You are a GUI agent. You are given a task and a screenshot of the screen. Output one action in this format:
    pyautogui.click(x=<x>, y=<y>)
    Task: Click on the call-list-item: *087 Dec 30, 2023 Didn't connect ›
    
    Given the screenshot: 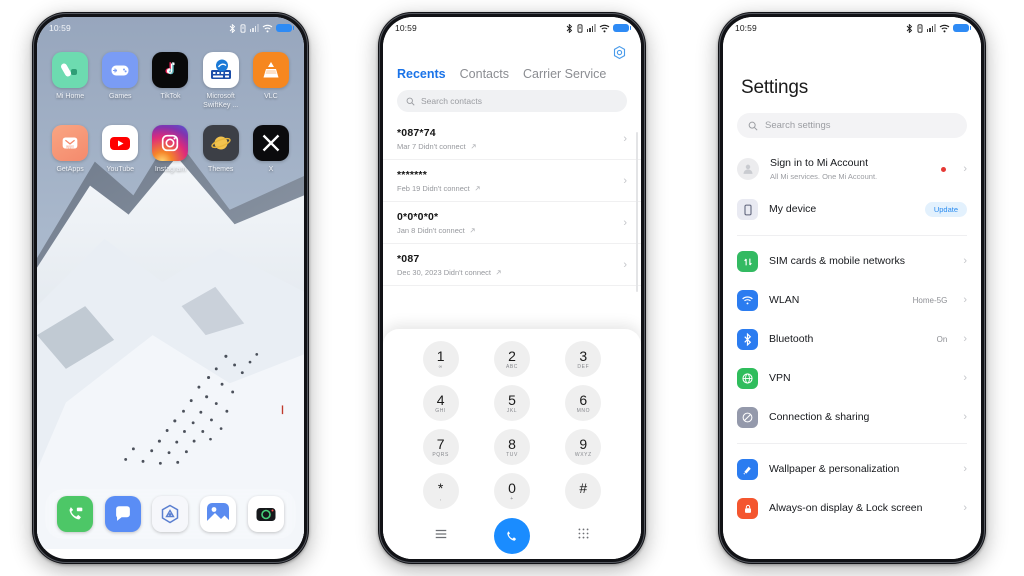 What is the action you would take?
    pyautogui.click(x=512, y=265)
    